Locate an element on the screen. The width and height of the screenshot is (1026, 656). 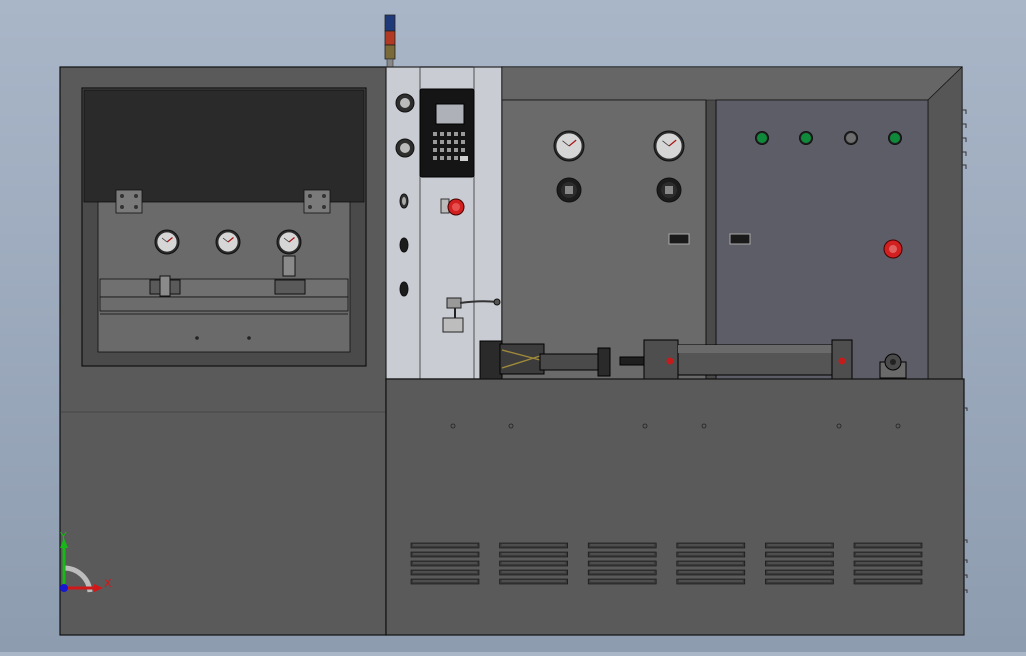
left-window-dark is located at coordinates (224, 146).